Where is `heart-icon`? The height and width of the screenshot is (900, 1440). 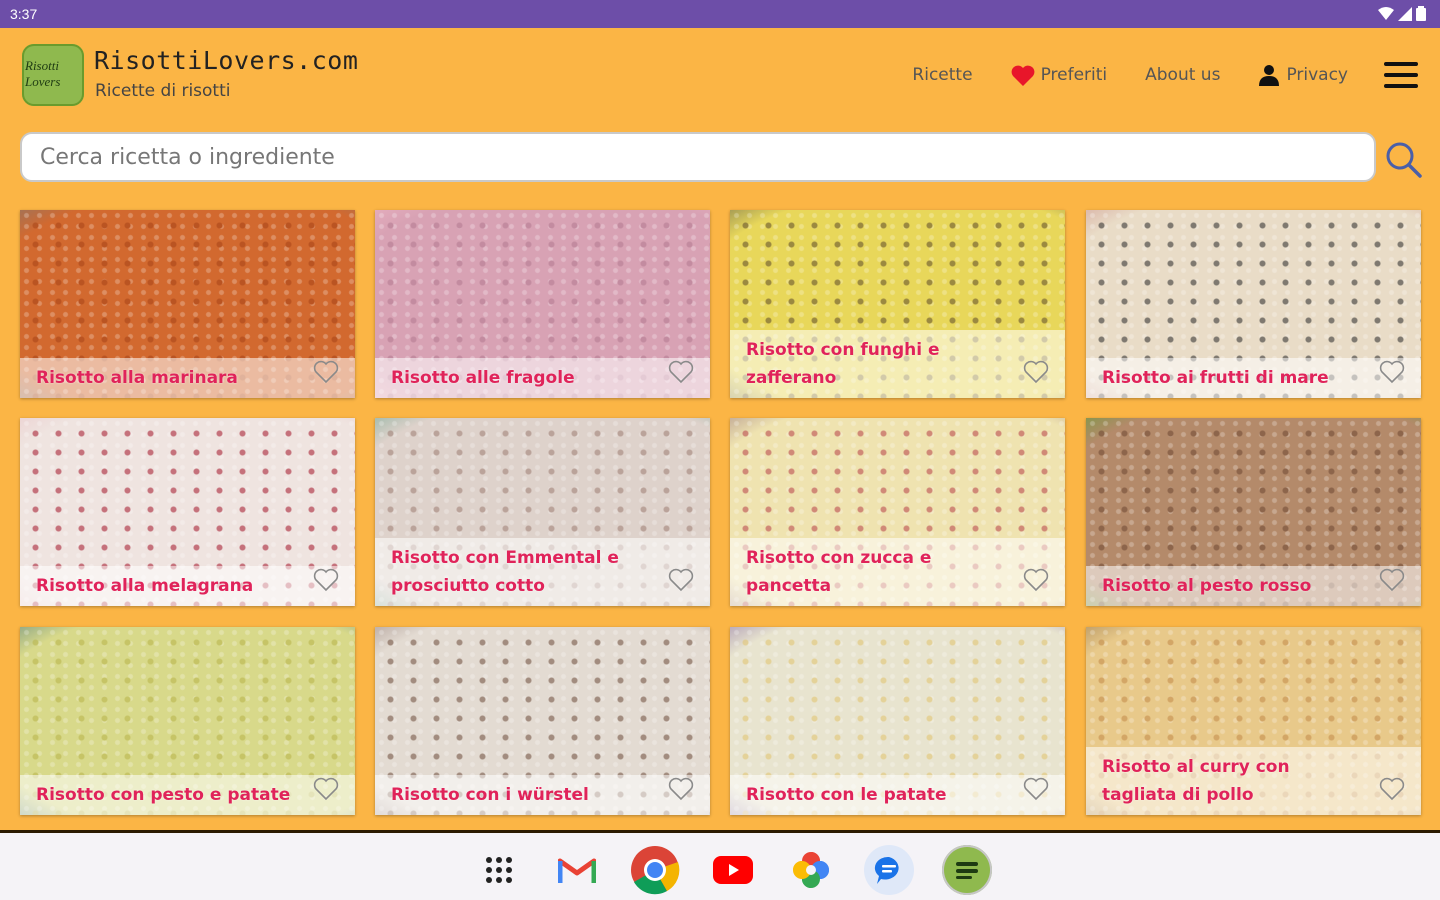 heart-icon is located at coordinates (1022, 75).